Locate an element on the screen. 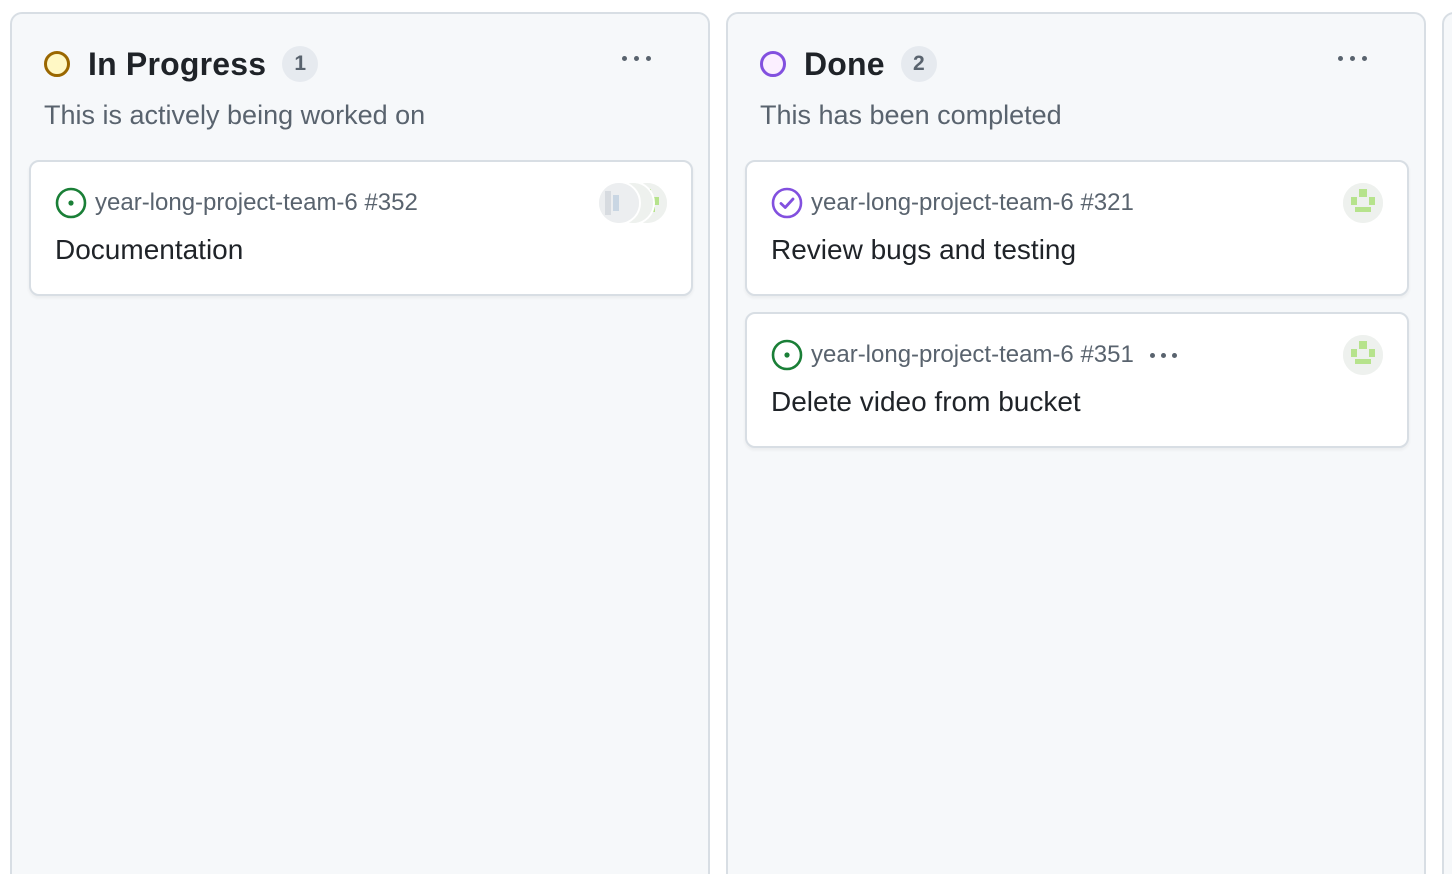 The height and width of the screenshot is (874, 1452). column-header: In Progress 1 is located at coordinates (181, 64).